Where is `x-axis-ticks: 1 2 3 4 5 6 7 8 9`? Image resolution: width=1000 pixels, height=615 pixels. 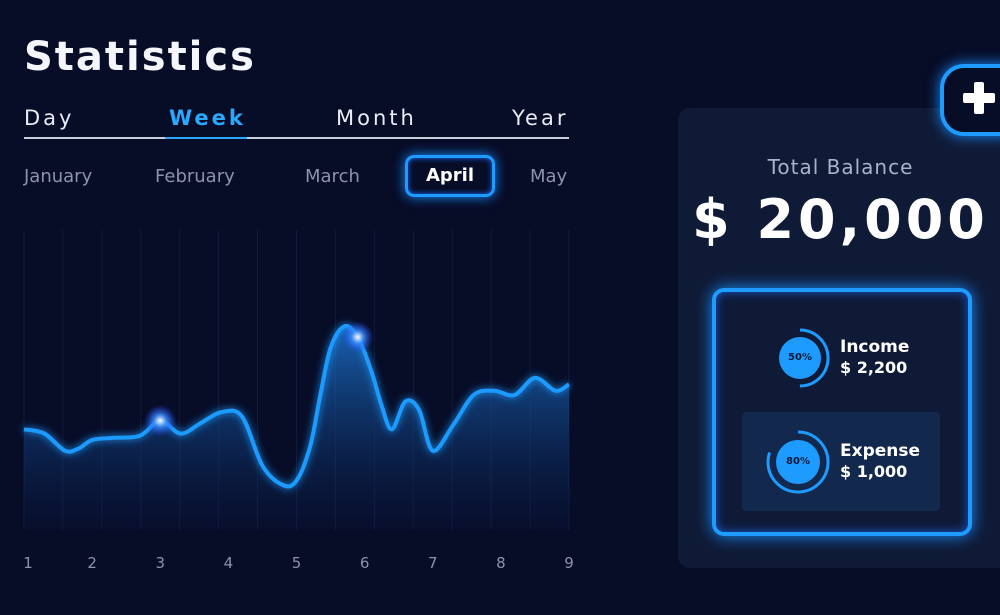
x-axis-ticks: 1 2 3 4 5 6 7 8 9 is located at coordinates (298, 563).